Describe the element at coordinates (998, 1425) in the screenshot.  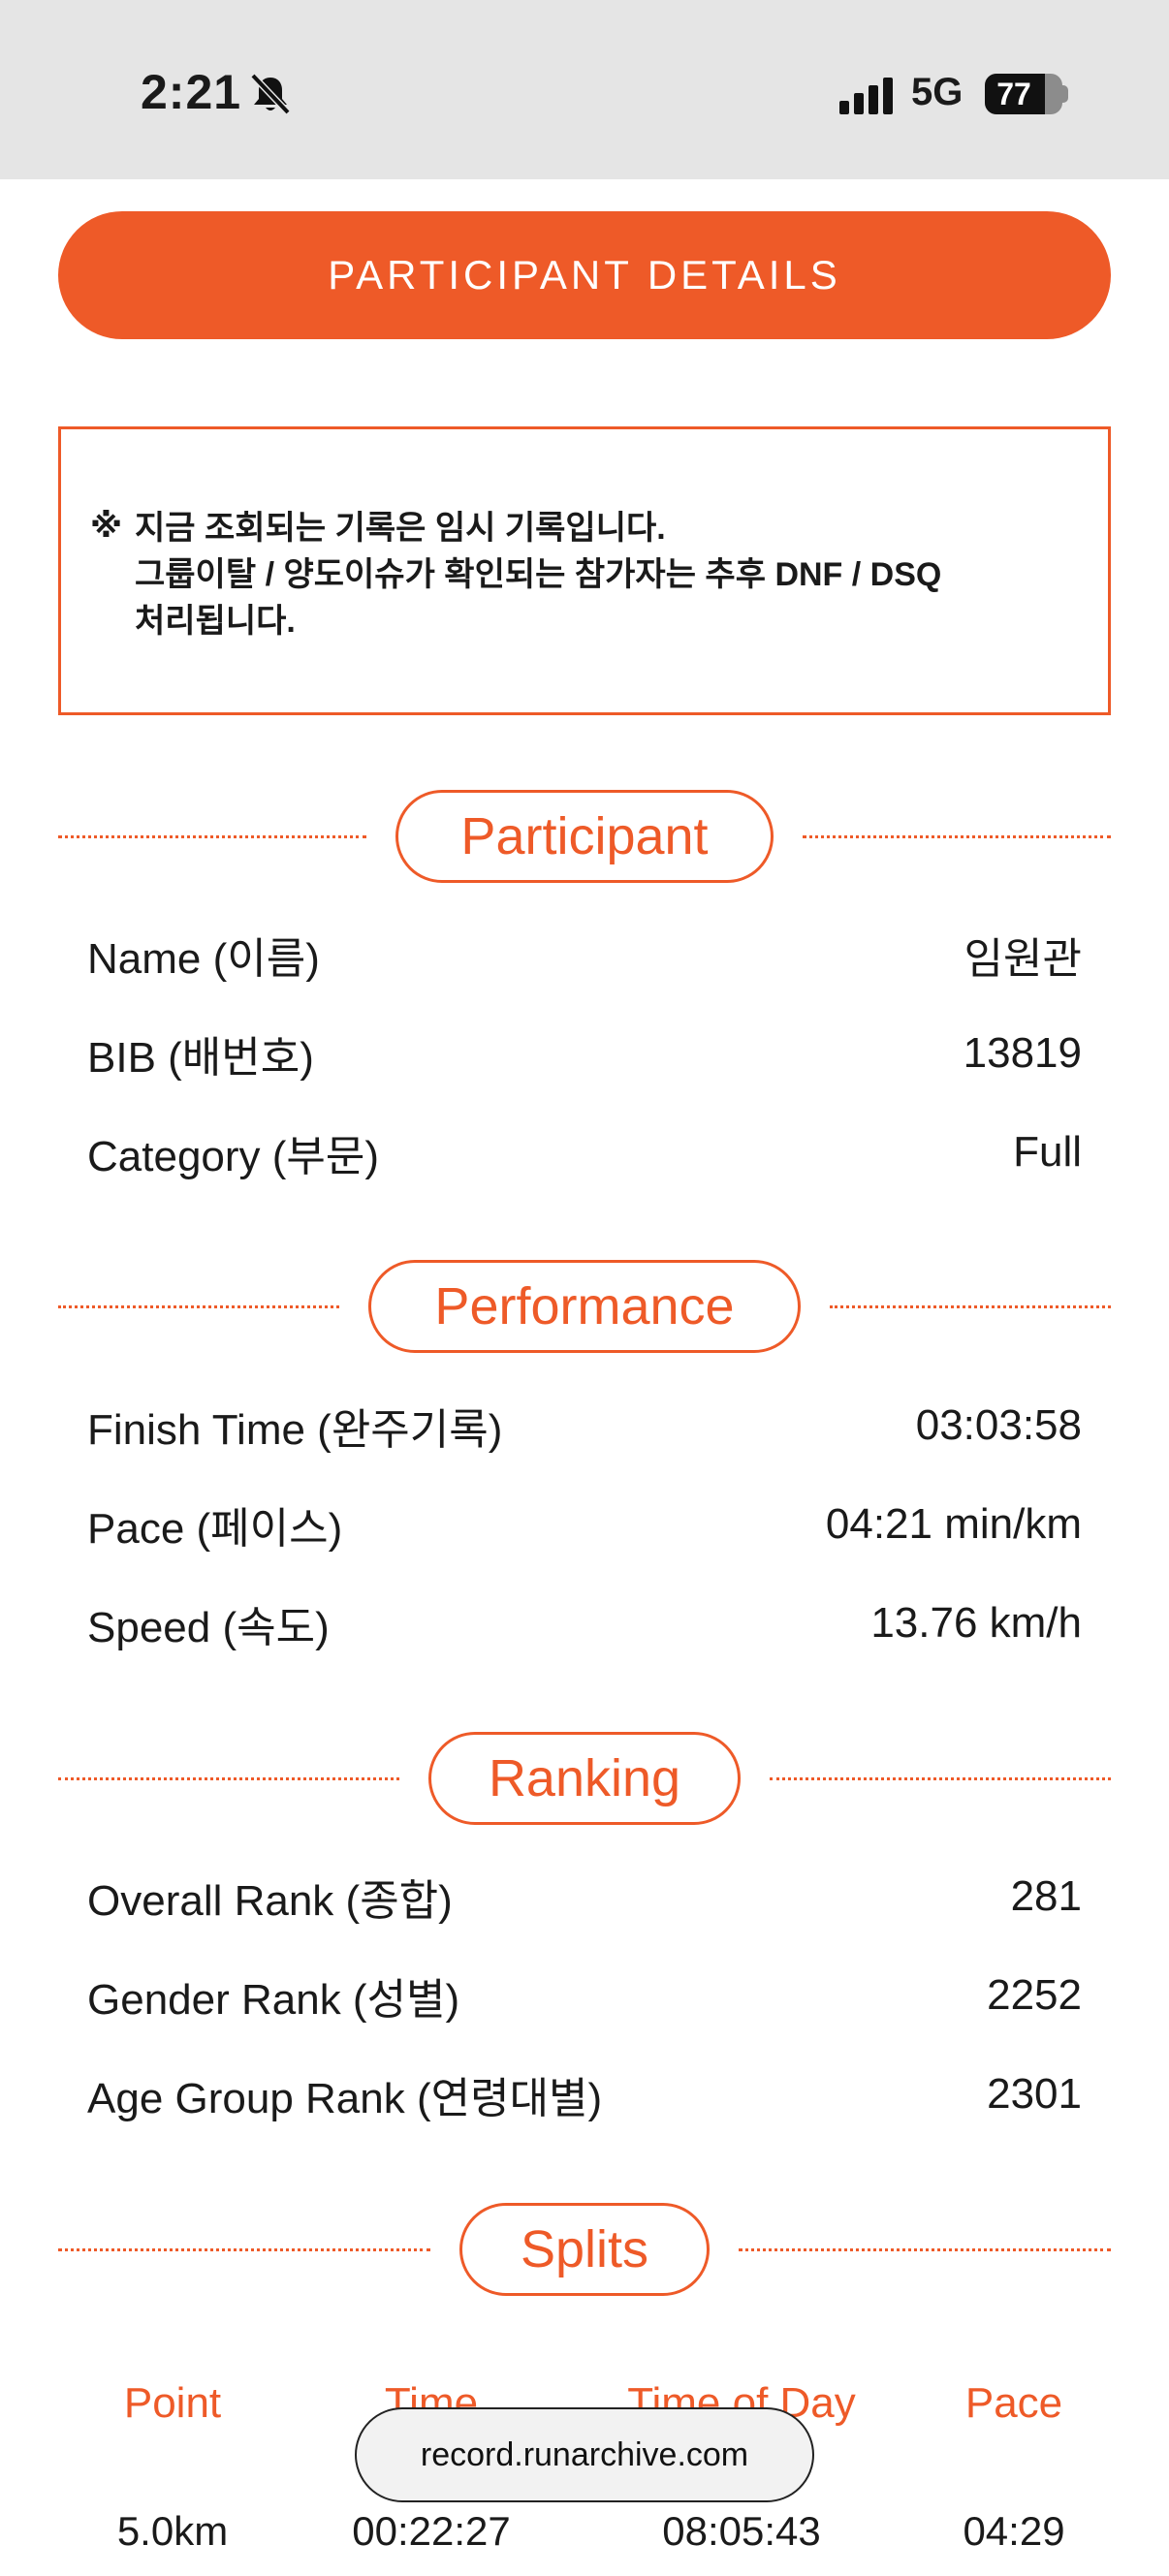
I see `row-value: 03:03:58` at that location.